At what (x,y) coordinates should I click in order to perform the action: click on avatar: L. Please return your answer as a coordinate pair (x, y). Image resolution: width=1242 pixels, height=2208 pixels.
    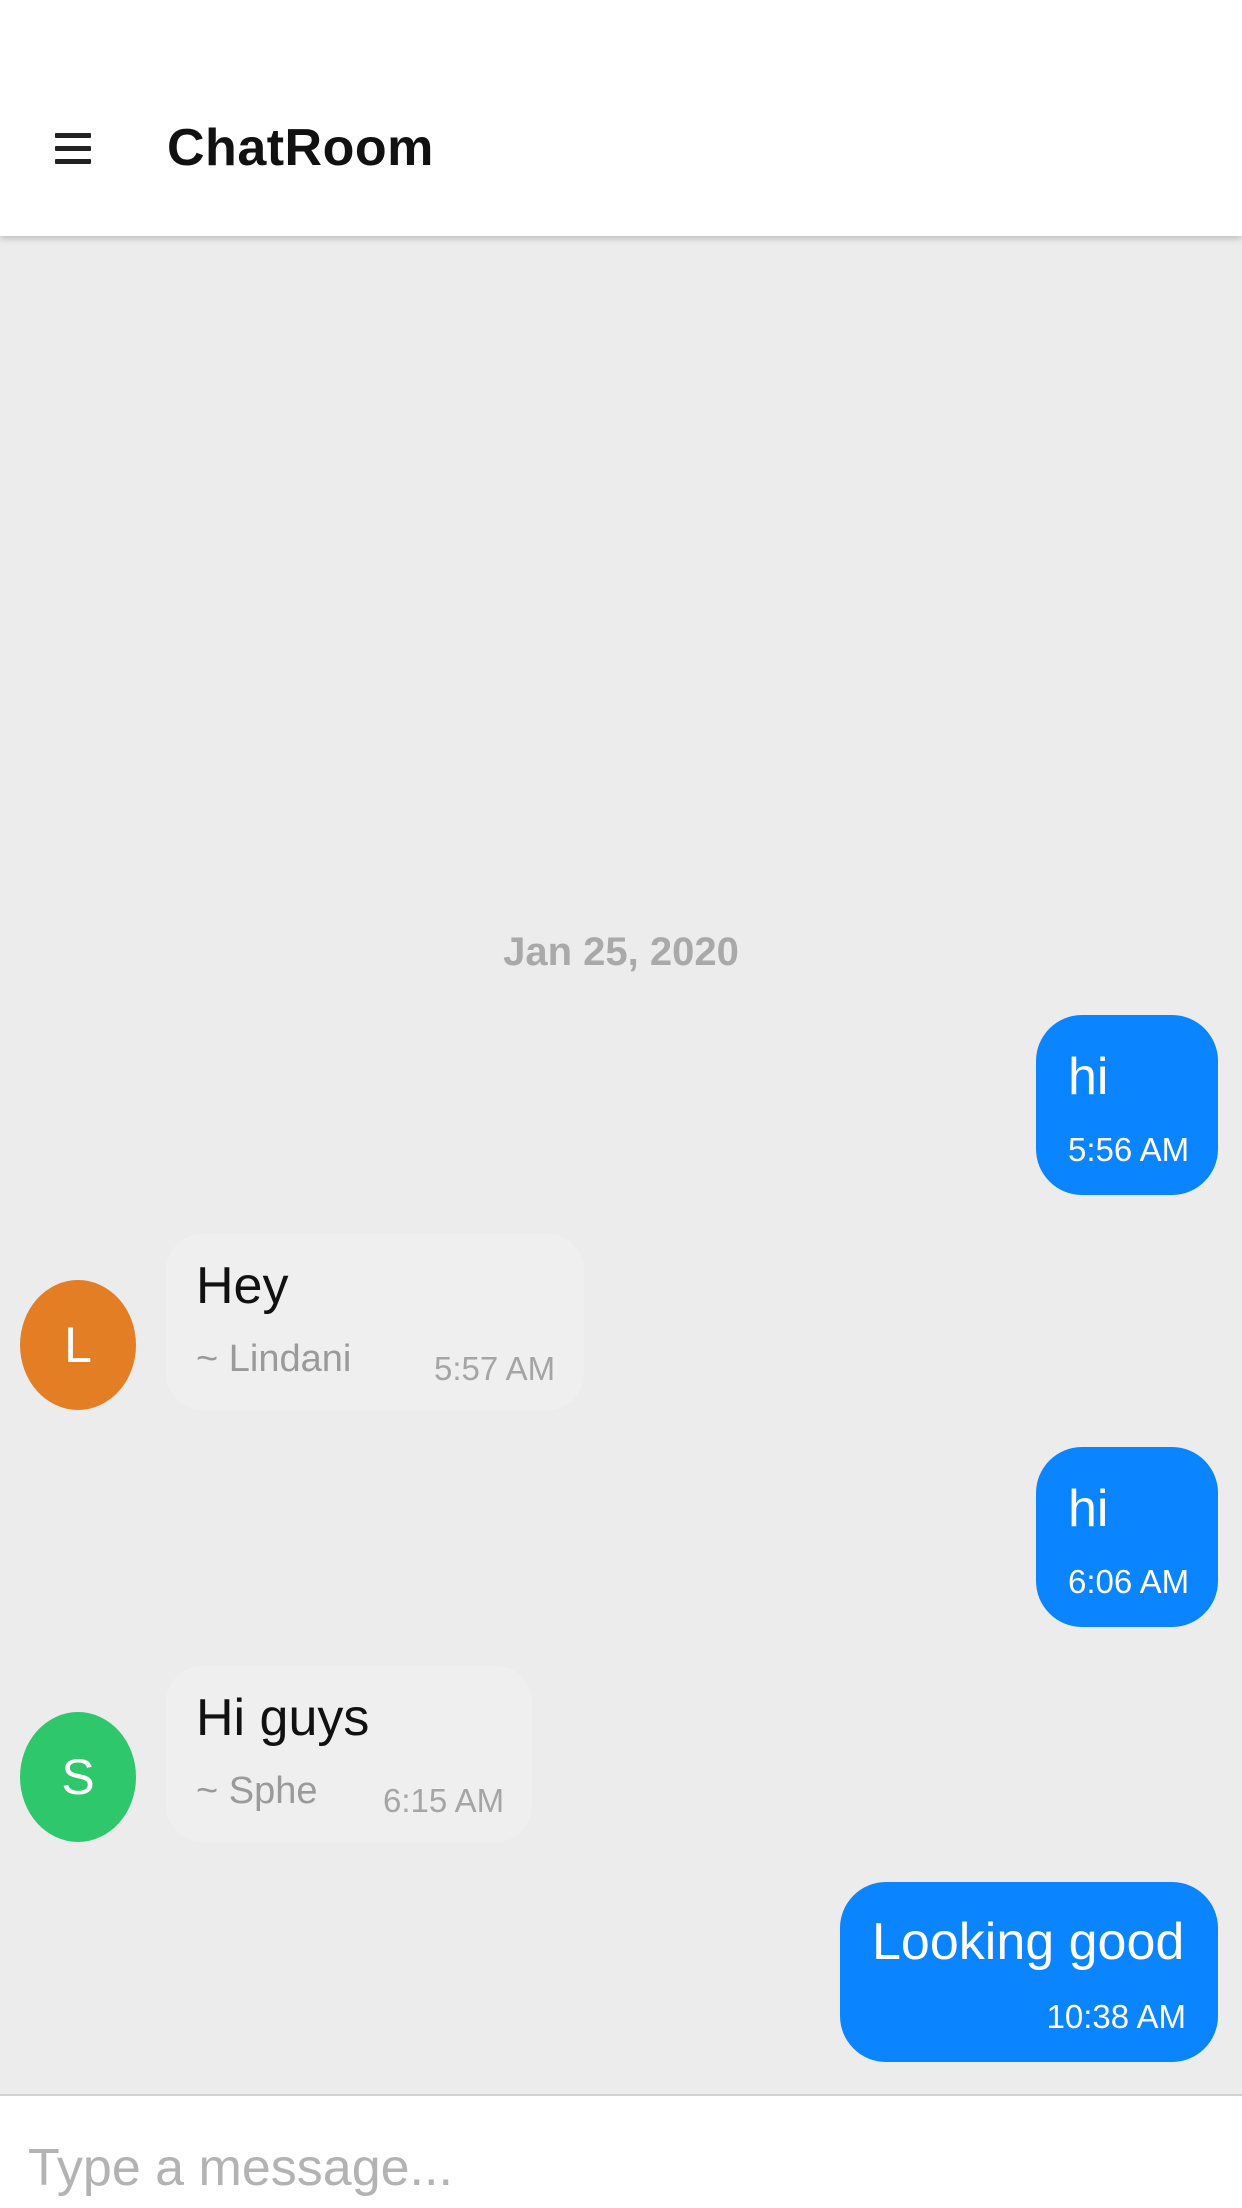
    Looking at the image, I should click on (78, 1345).